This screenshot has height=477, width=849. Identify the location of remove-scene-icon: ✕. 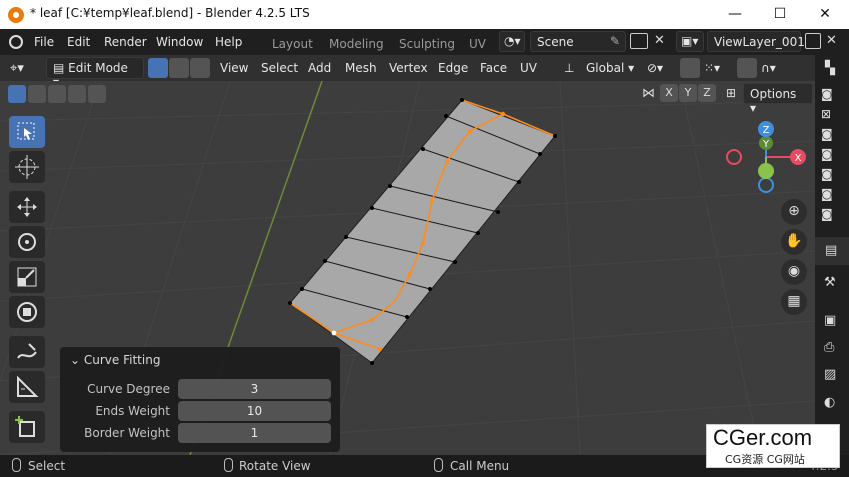
(659, 40).